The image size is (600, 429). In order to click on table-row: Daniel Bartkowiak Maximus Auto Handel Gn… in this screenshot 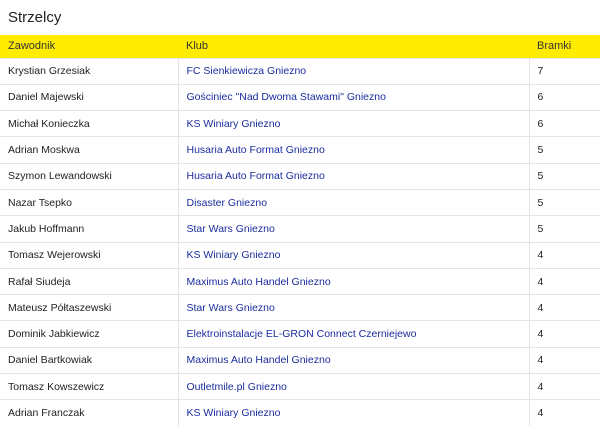, I will do `click(300, 360)`.